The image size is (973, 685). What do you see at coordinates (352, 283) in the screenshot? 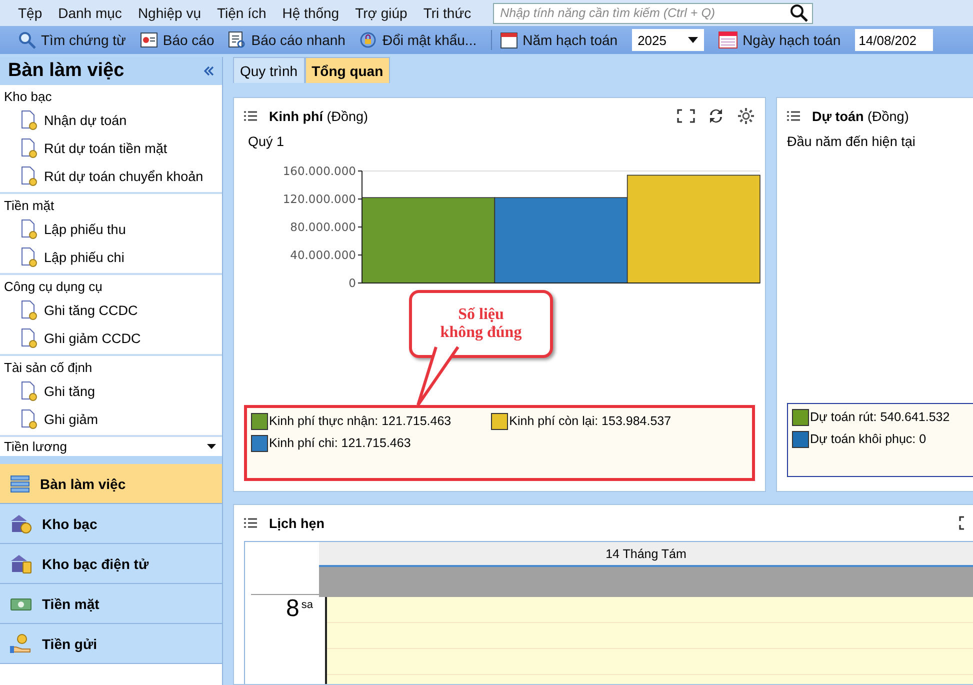
I see `axis-tick-label: 0` at bounding box center [352, 283].